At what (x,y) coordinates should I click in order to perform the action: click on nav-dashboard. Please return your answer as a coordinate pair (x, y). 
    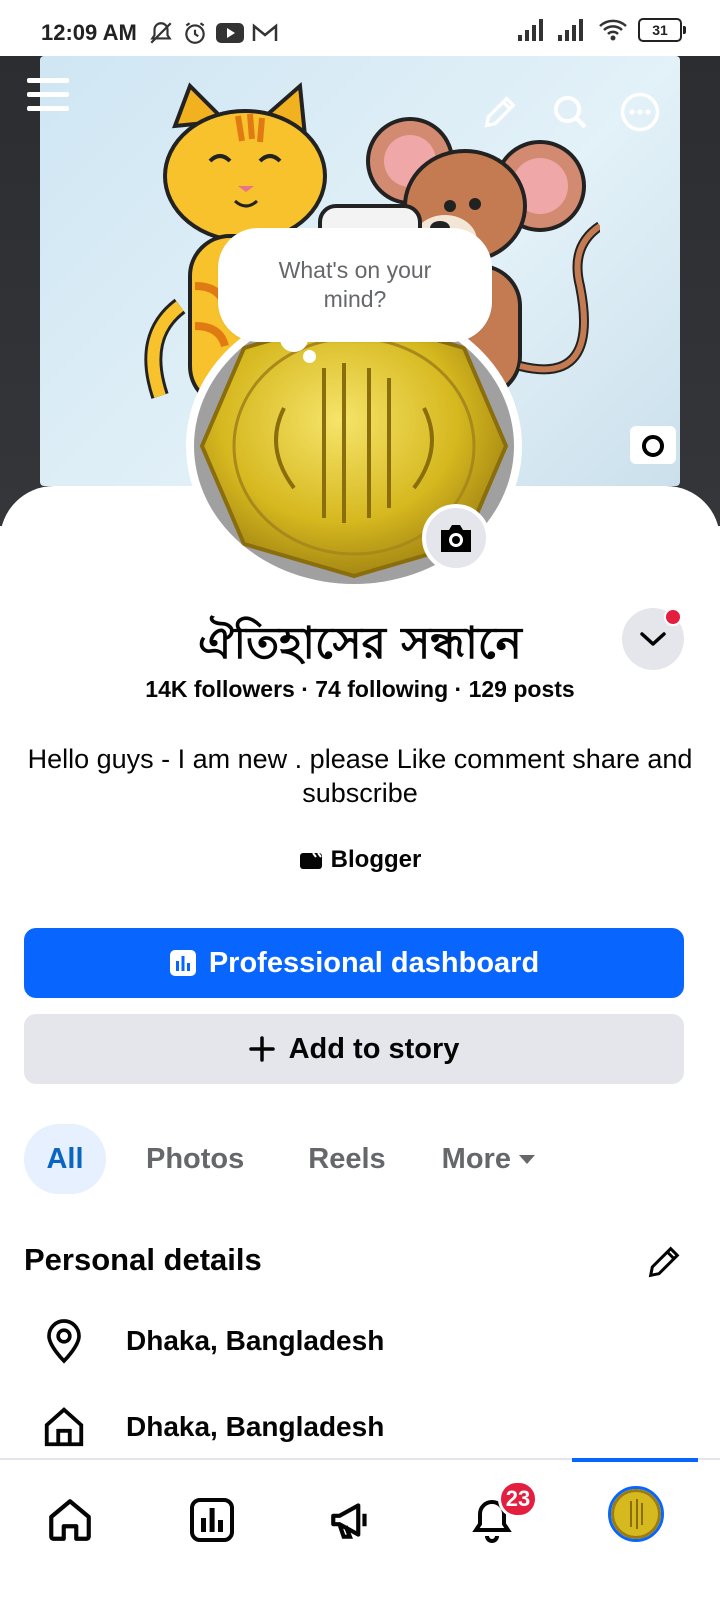
    Looking at the image, I should click on (212, 1520).